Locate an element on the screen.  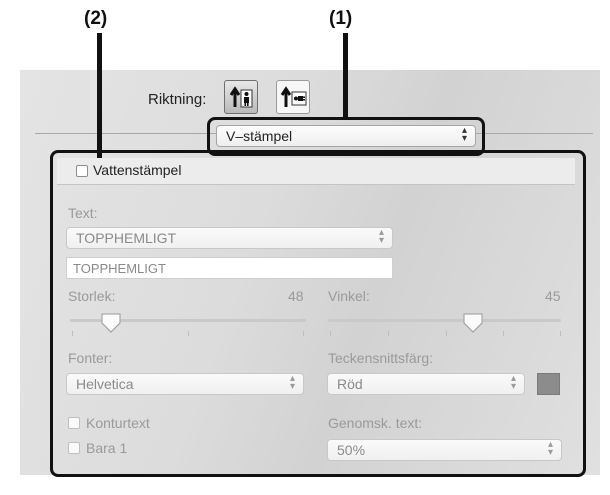
landscape-person-icon is located at coordinates (293, 96).